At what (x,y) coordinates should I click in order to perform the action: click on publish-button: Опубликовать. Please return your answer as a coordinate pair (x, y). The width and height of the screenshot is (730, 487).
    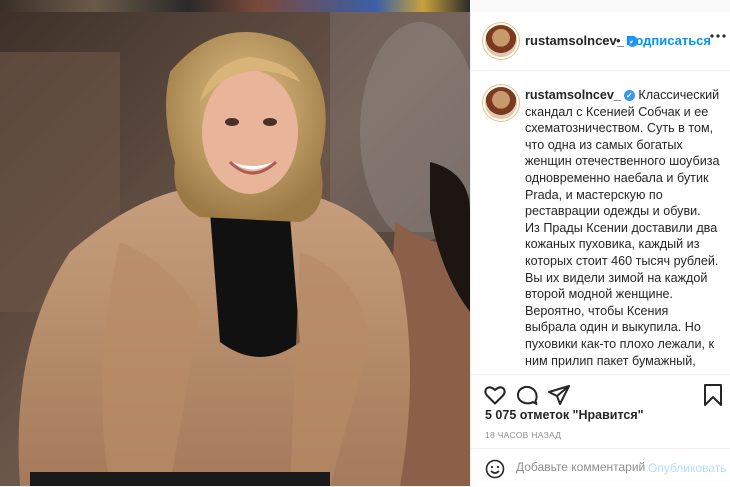
    Looking at the image, I should click on (687, 468).